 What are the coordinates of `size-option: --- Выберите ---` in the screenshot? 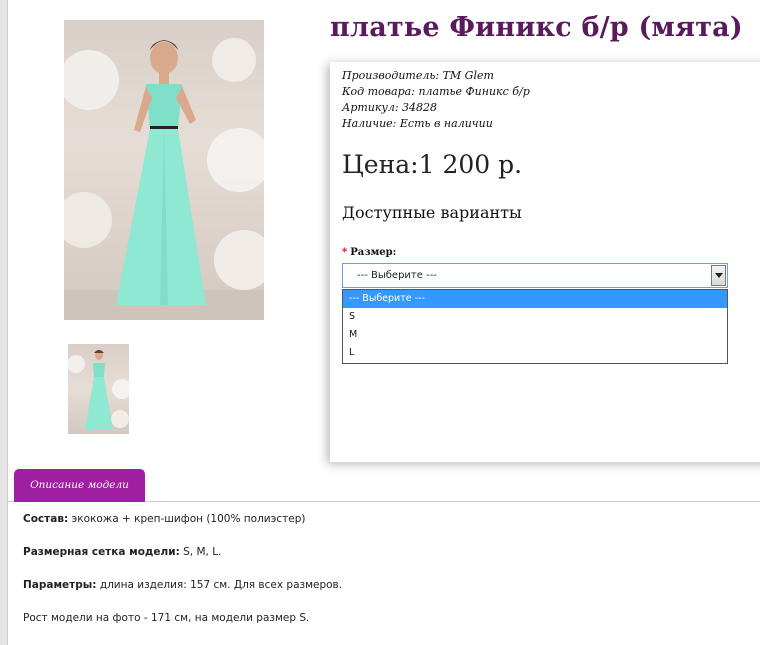 It's located at (535, 299).